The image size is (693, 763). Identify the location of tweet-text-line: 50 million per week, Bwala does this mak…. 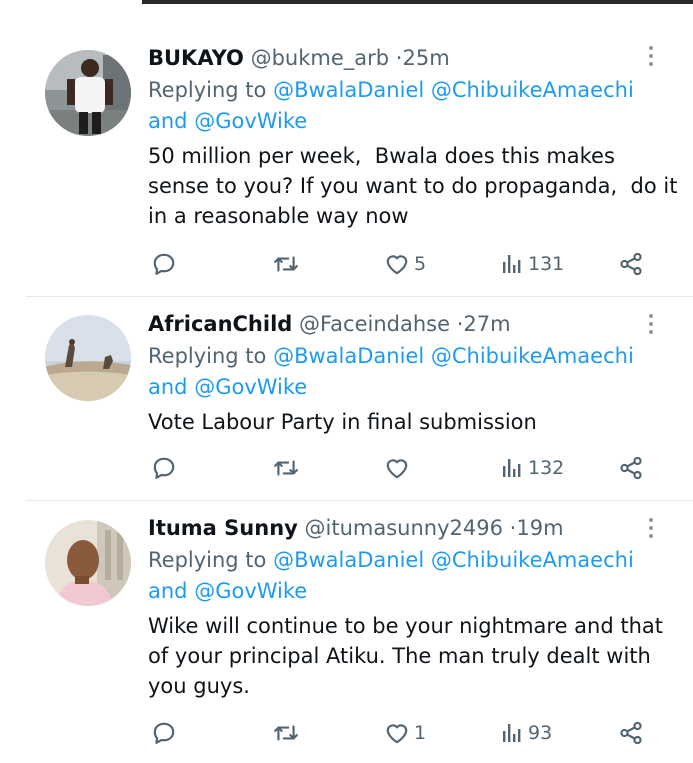
(381, 156).